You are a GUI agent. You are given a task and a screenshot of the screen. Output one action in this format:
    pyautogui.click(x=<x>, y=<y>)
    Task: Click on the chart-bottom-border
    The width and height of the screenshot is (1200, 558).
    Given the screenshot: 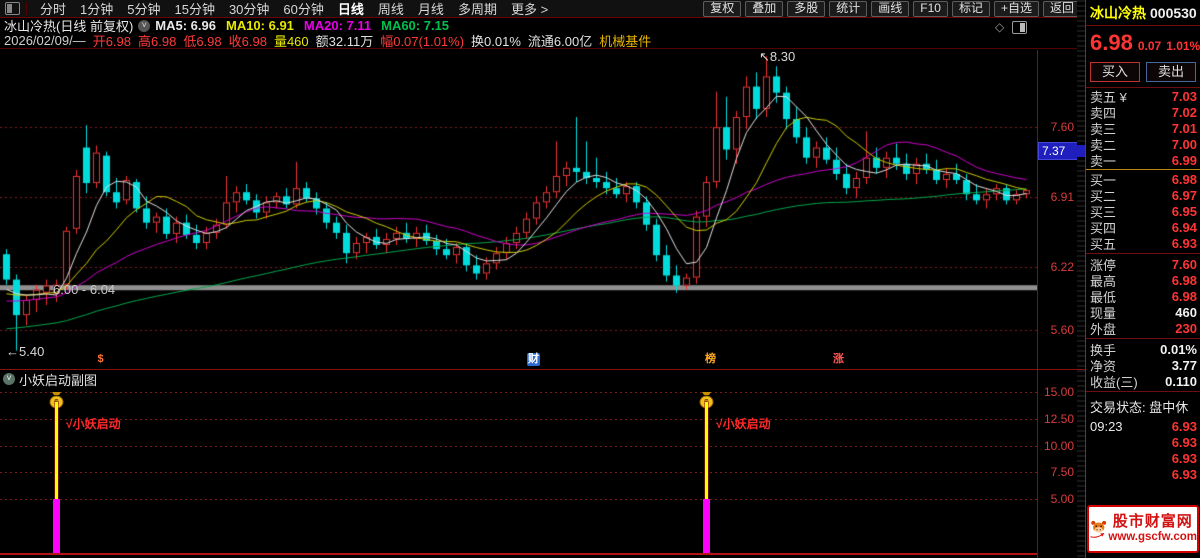 What is the action you would take?
    pyautogui.click(x=542, y=369)
    